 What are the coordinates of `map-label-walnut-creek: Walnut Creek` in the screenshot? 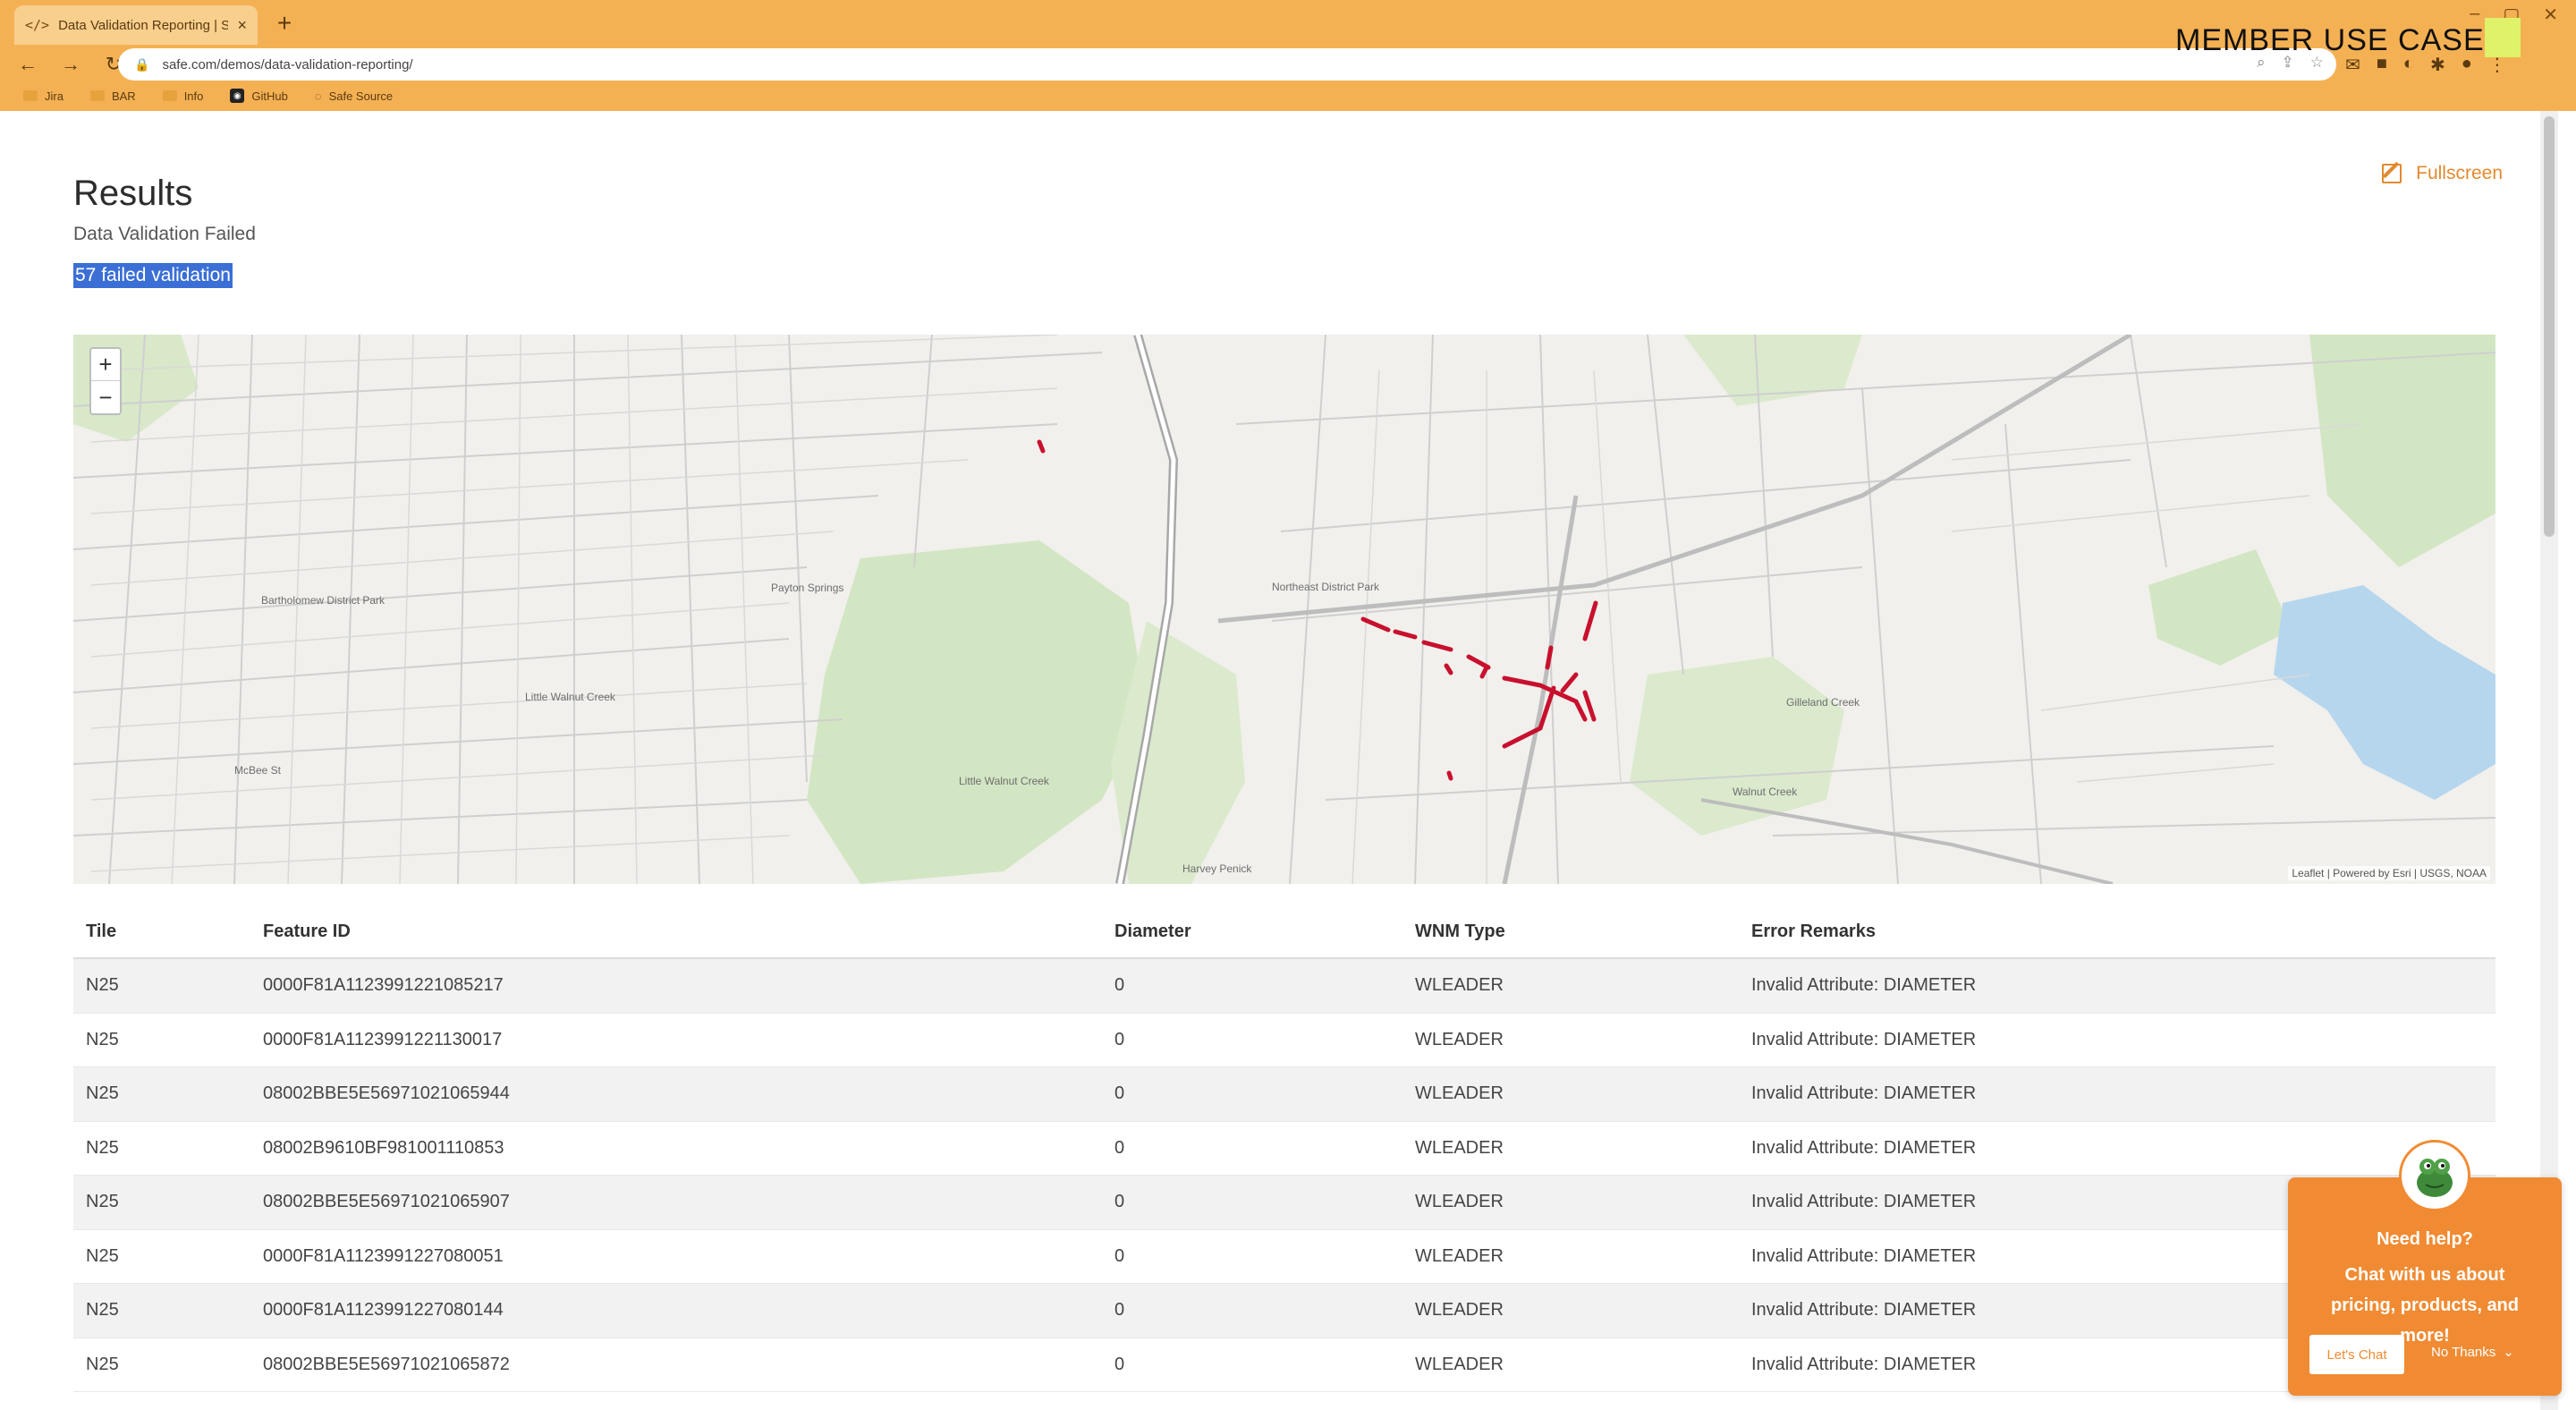 It's located at (1765, 792).